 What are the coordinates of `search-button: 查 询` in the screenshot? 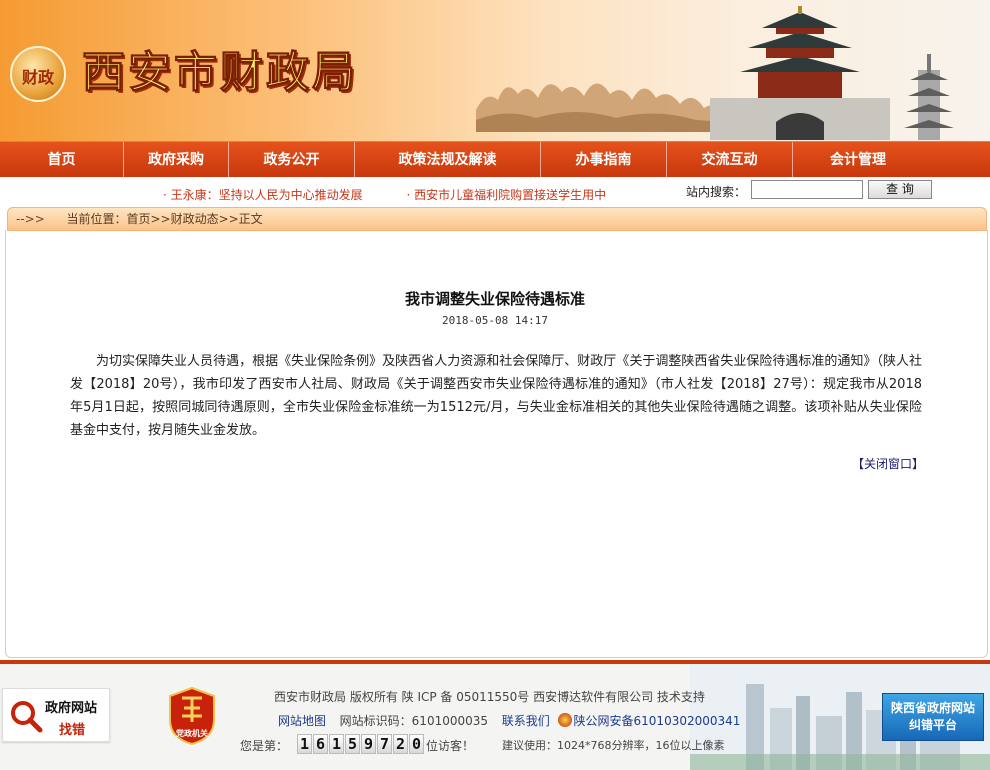 It's located at (900, 189).